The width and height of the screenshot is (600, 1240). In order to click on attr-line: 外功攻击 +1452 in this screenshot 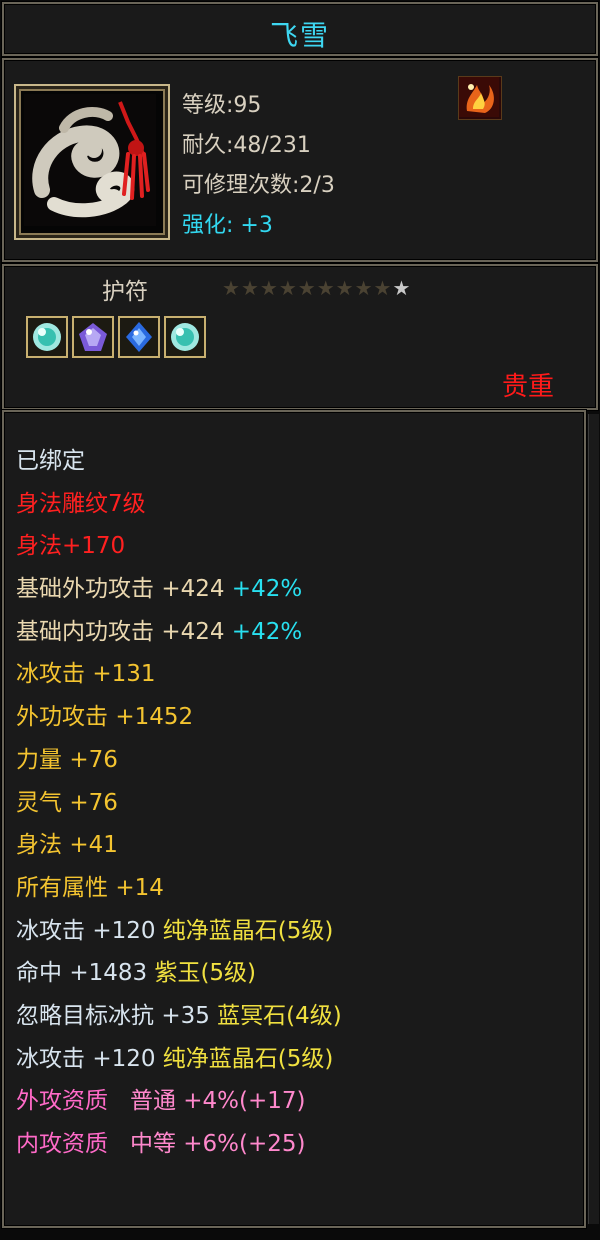, I will do `click(105, 717)`.